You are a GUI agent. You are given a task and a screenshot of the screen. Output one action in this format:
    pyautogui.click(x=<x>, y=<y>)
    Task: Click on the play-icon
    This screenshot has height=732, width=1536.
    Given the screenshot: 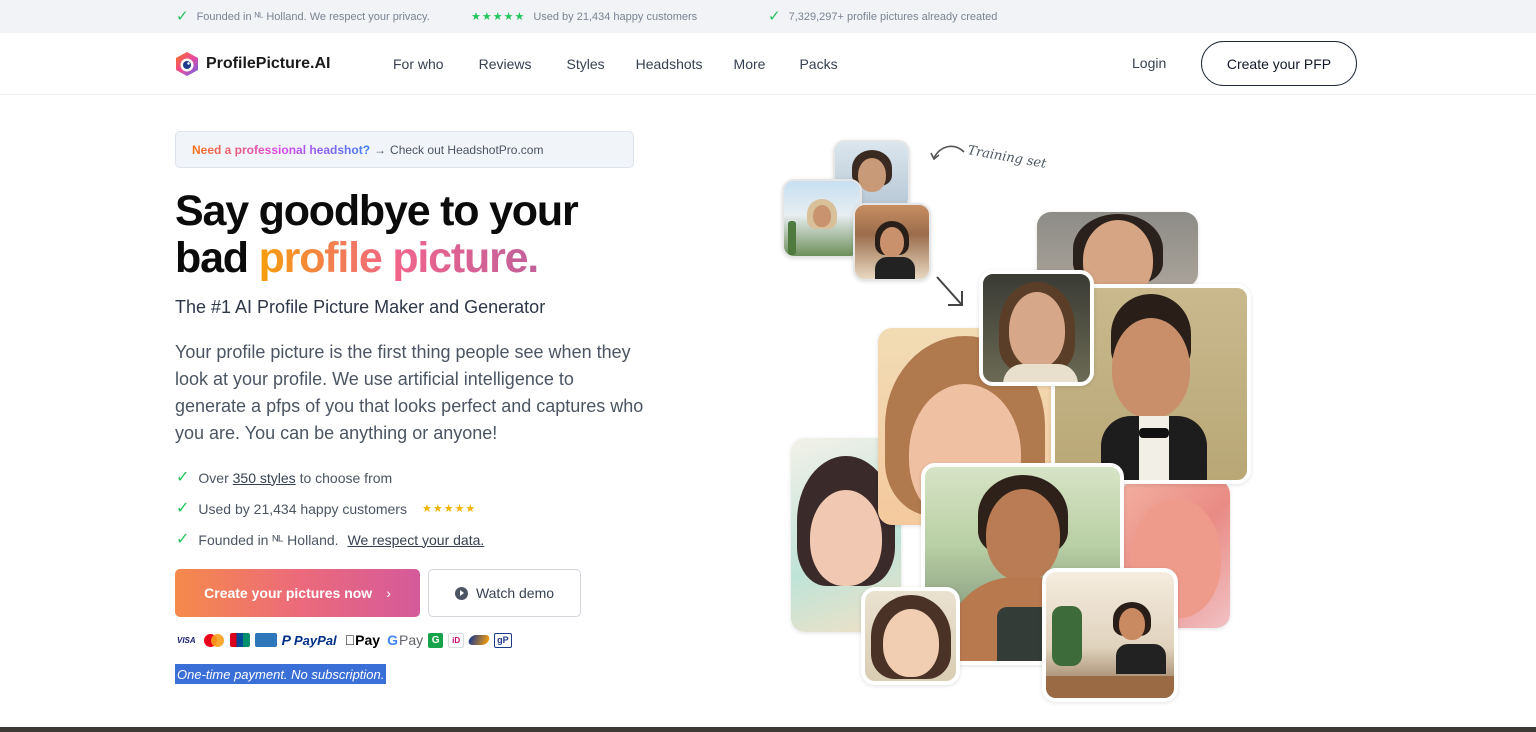 What is the action you would take?
    pyautogui.click(x=461, y=593)
    